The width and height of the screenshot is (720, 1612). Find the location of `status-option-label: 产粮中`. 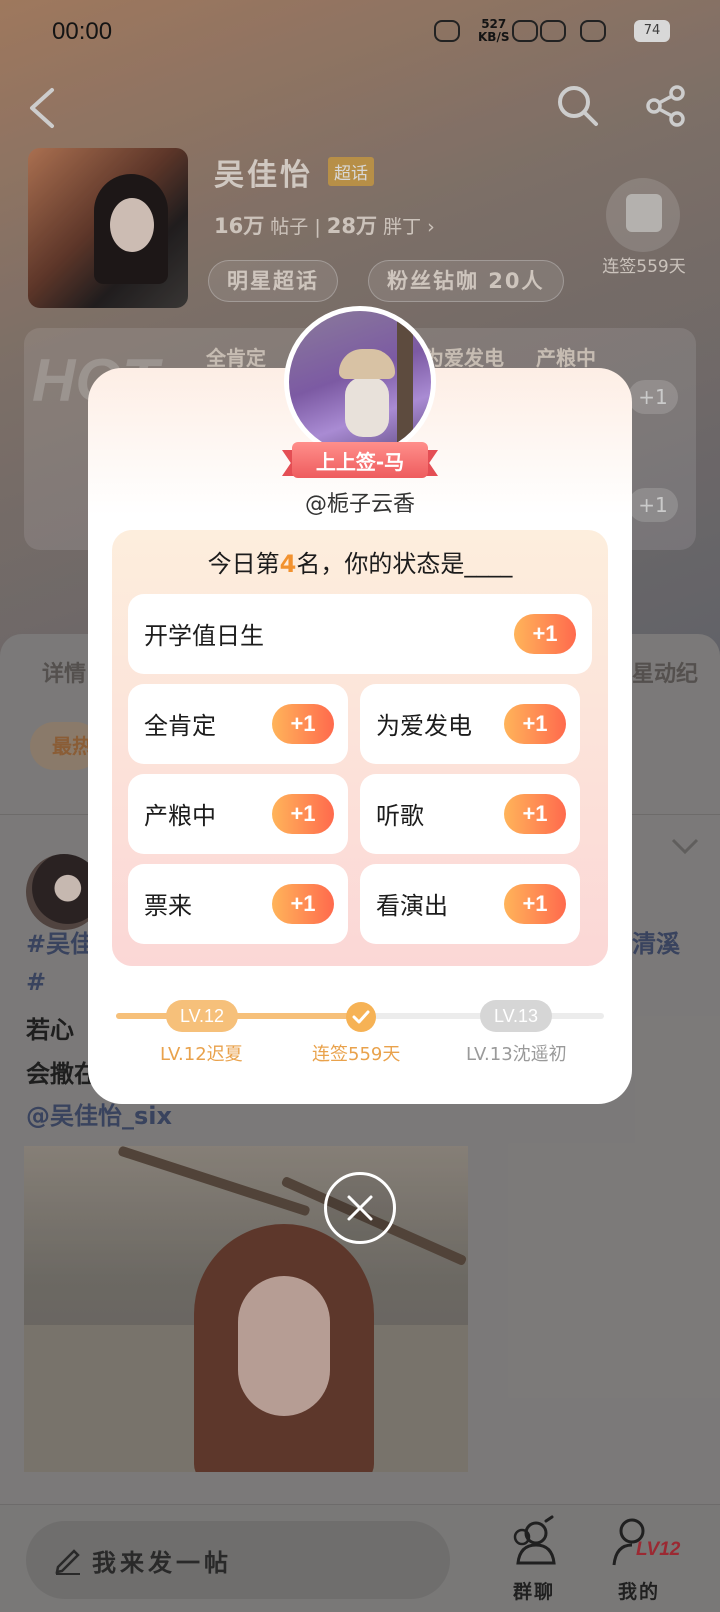

status-option-label: 产粮中 is located at coordinates (180, 816).